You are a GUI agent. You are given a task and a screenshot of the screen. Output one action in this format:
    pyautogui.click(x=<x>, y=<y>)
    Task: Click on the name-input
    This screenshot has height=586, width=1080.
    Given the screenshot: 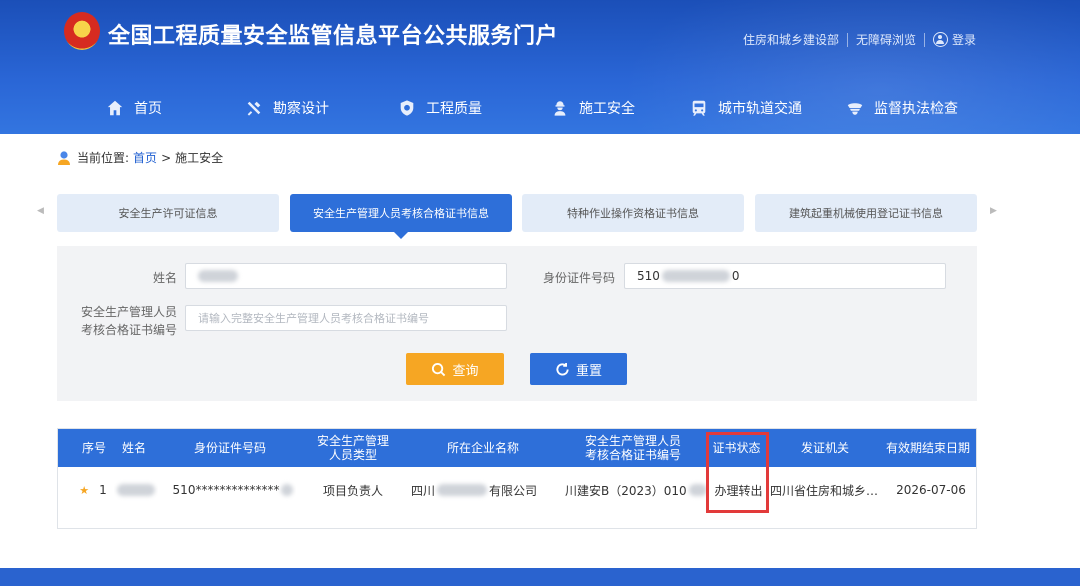 What is the action you would take?
    pyautogui.click(x=346, y=276)
    